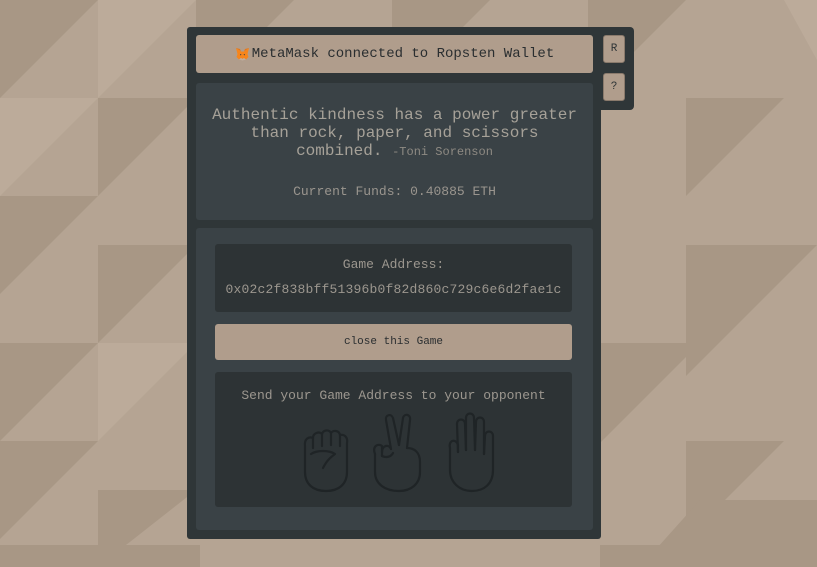  I want to click on quote-author: -Toni Sorenson, so click(442, 152).